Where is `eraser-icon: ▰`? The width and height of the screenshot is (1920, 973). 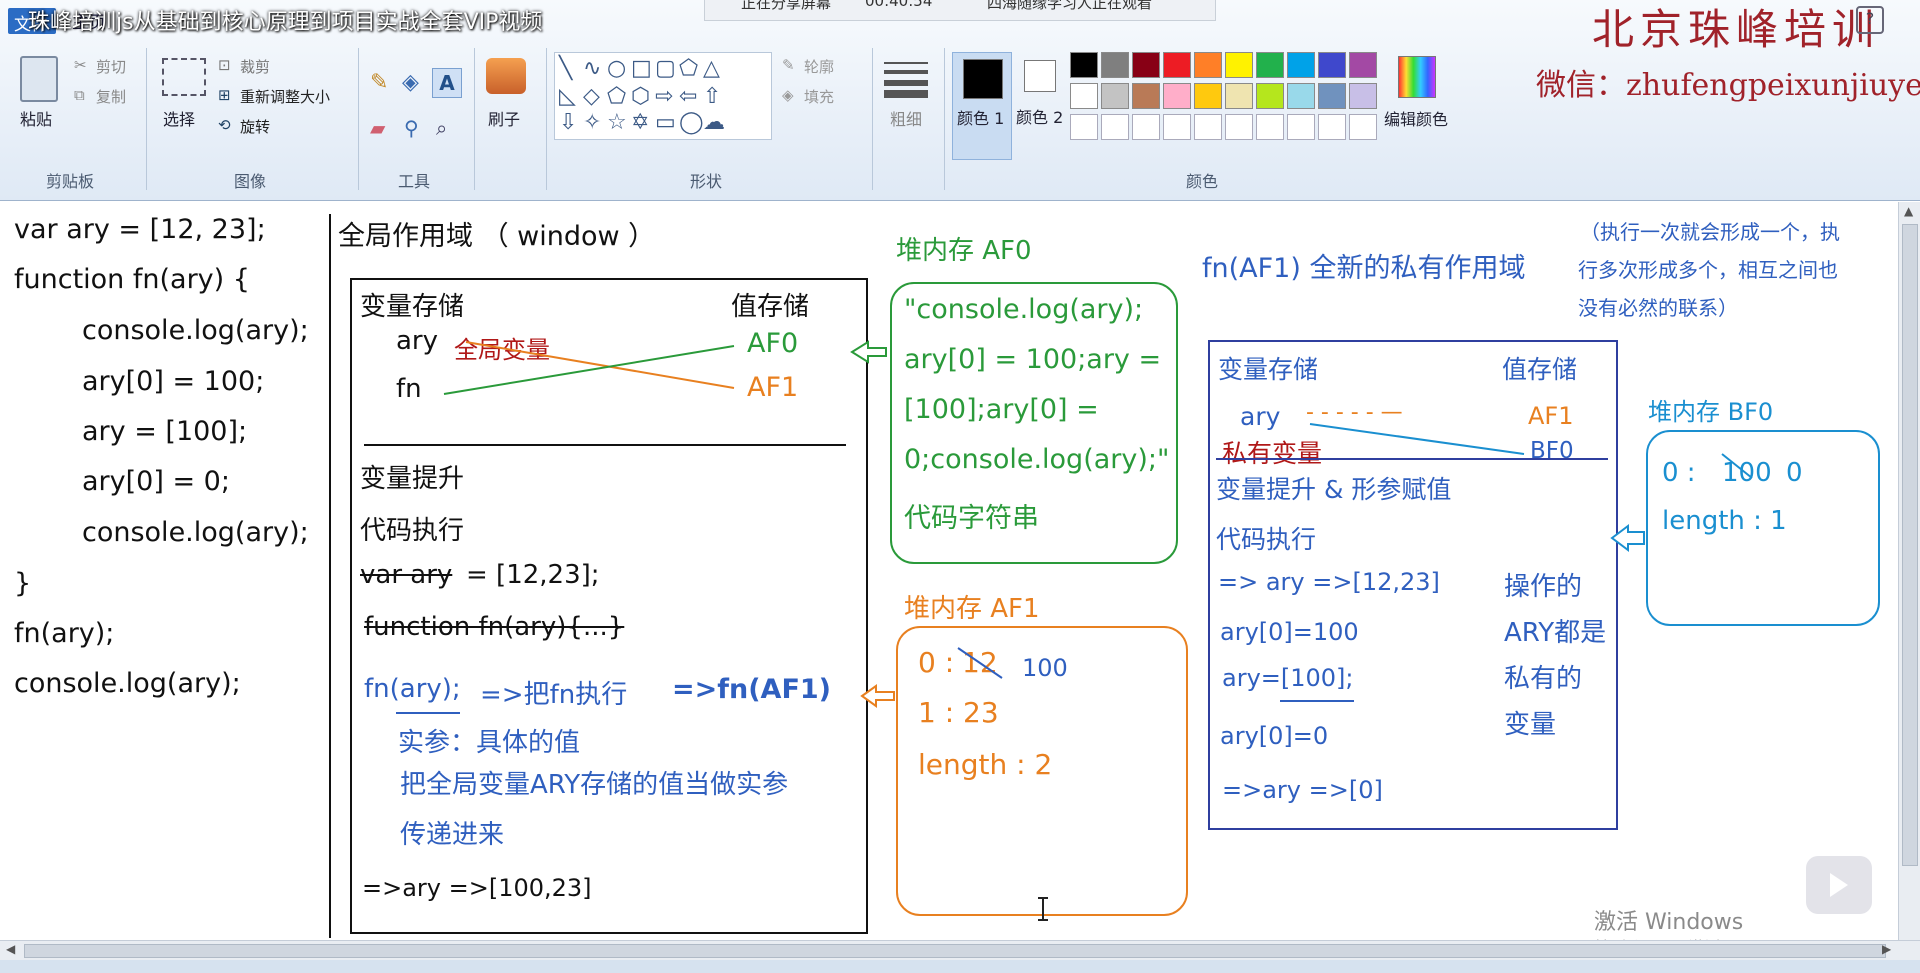
eraser-icon: ▰ is located at coordinates (377, 128).